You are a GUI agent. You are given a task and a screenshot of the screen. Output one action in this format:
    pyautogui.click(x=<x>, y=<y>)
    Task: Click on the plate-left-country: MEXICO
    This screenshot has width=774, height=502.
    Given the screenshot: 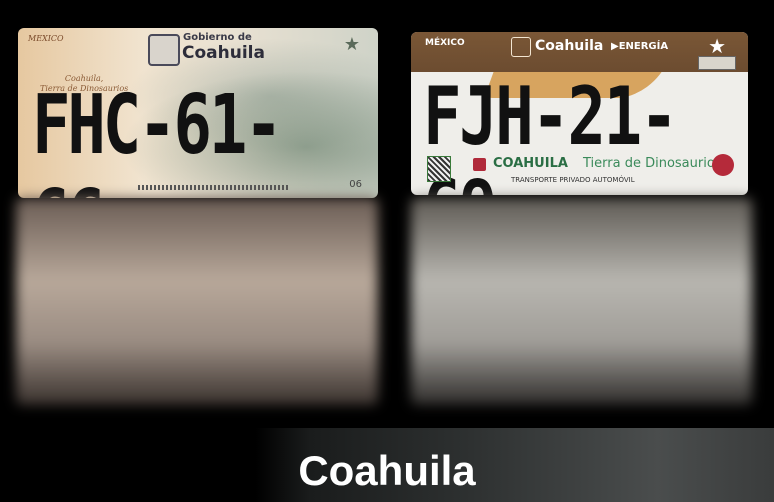 What is the action you would take?
    pyautogui.click(x=46, y=38)
    